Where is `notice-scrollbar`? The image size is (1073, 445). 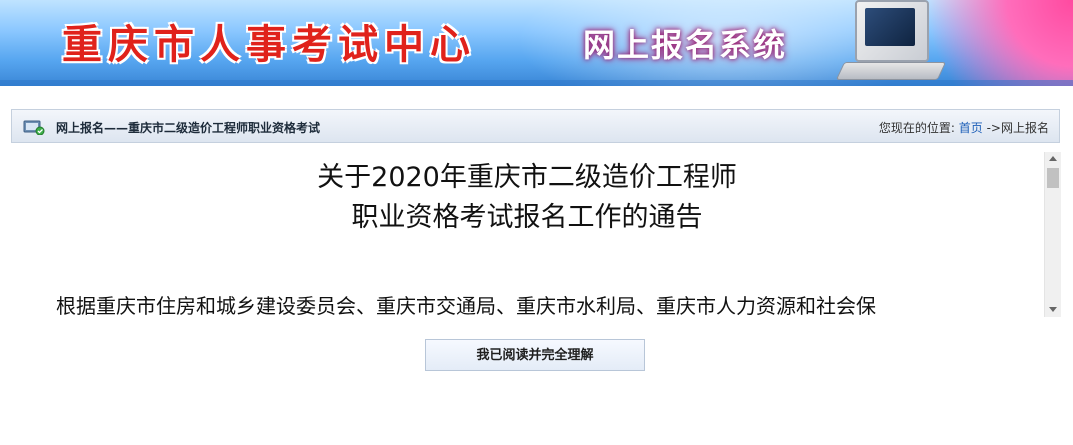
notice-scrollbar is located at coordinates (1052, 234).